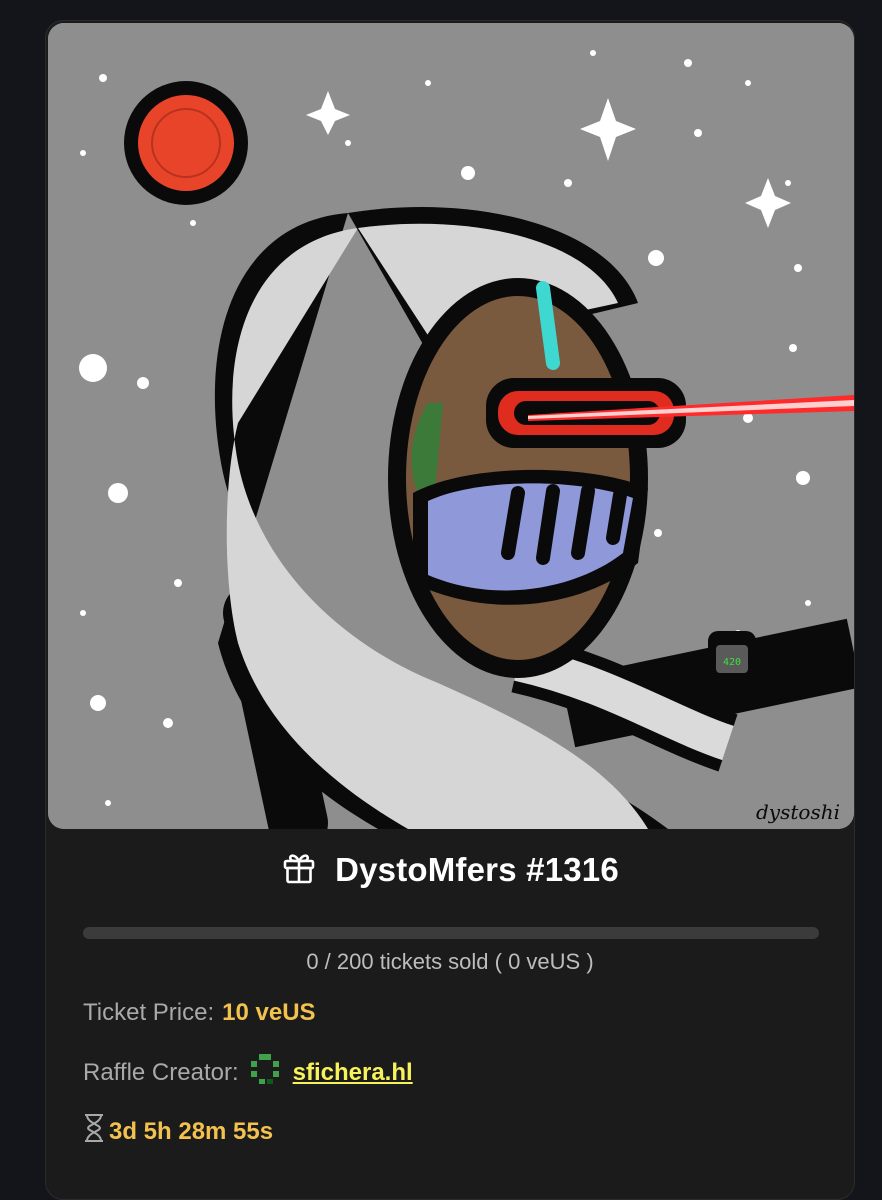  Describe the element at coordinates (450, 961) in the screenshot. I see `tickets-sold-text: 0 / 200 tickets sold ( 0 veUS )` at that location.